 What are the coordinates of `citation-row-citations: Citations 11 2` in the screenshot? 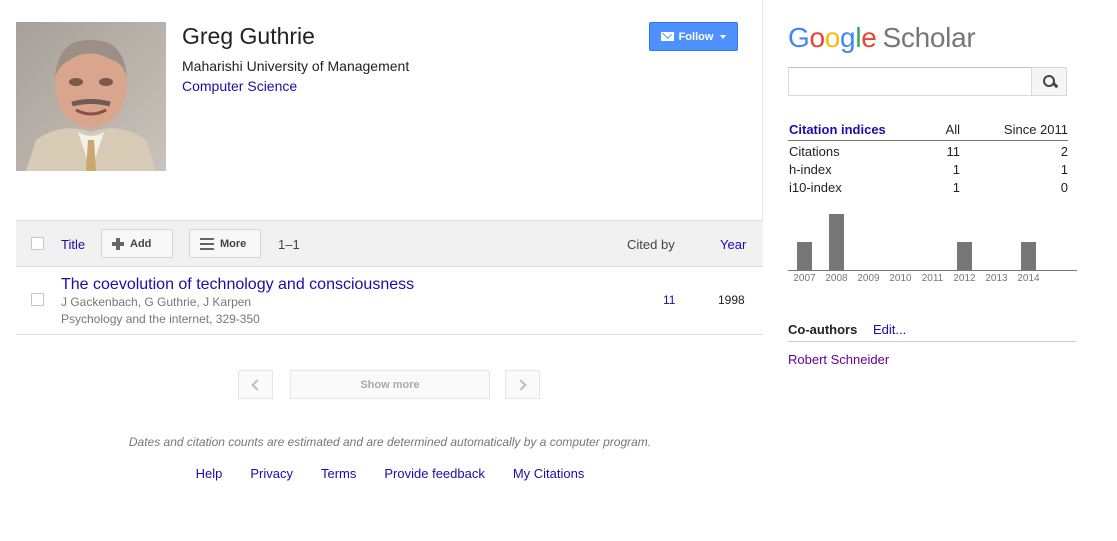 It's located at (928, 150).